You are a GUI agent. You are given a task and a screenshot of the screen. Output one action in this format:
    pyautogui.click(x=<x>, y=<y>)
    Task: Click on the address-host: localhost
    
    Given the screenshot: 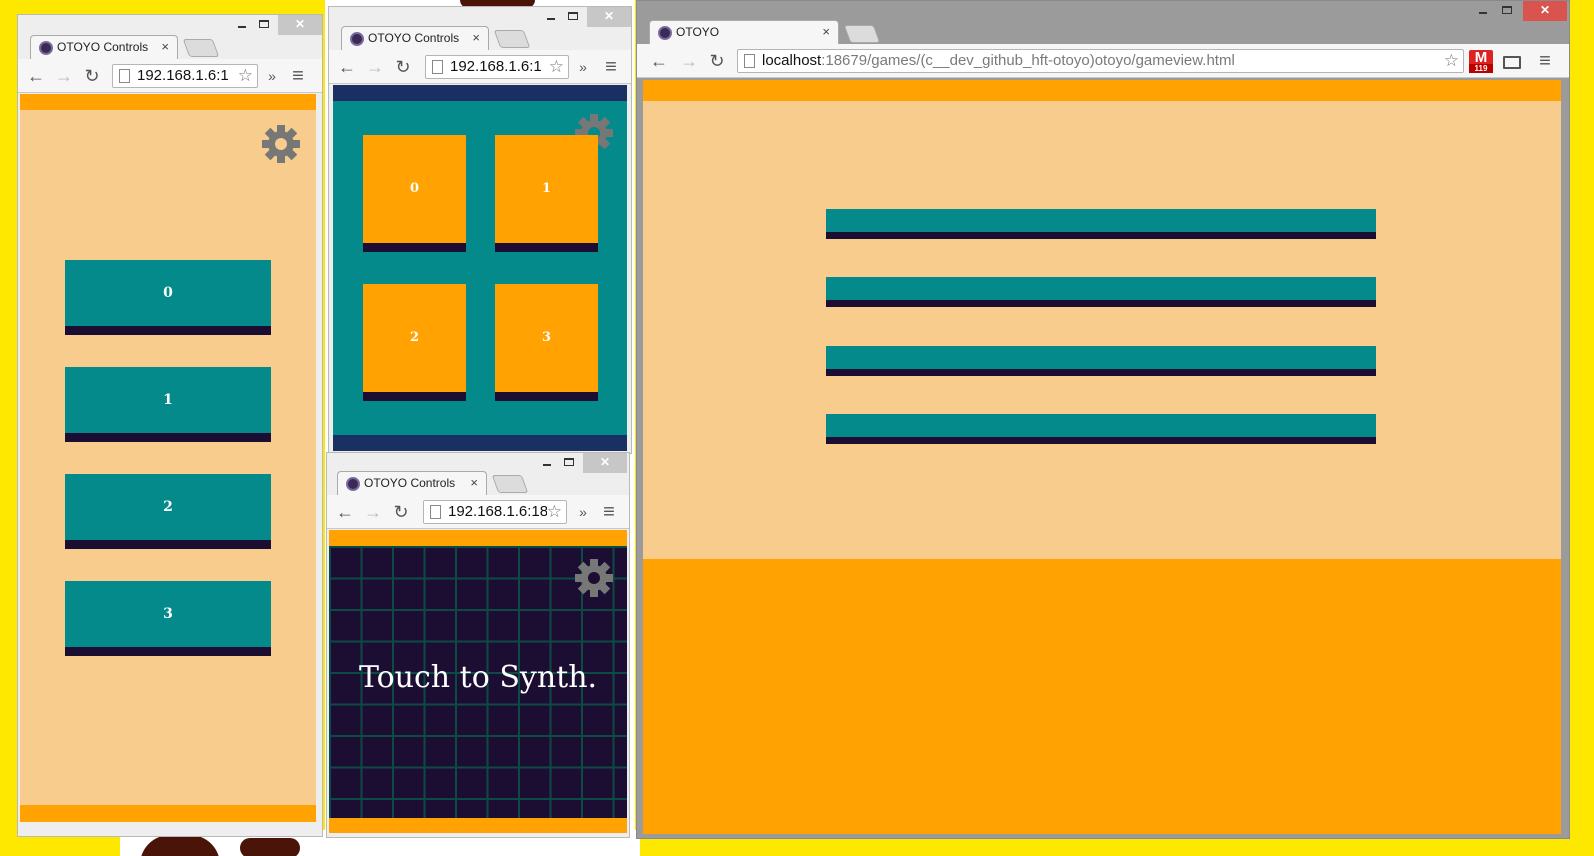 What is the action you would take?
    pyautogui.click(x=792, y=60)
    